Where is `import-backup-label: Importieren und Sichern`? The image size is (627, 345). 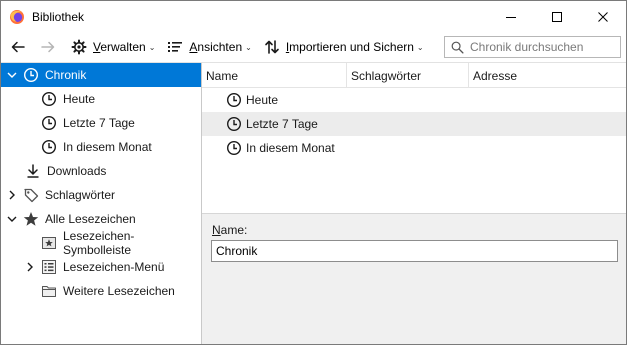 import-backup-label: Importieren und Sichern is located at coordinates (349, 47).